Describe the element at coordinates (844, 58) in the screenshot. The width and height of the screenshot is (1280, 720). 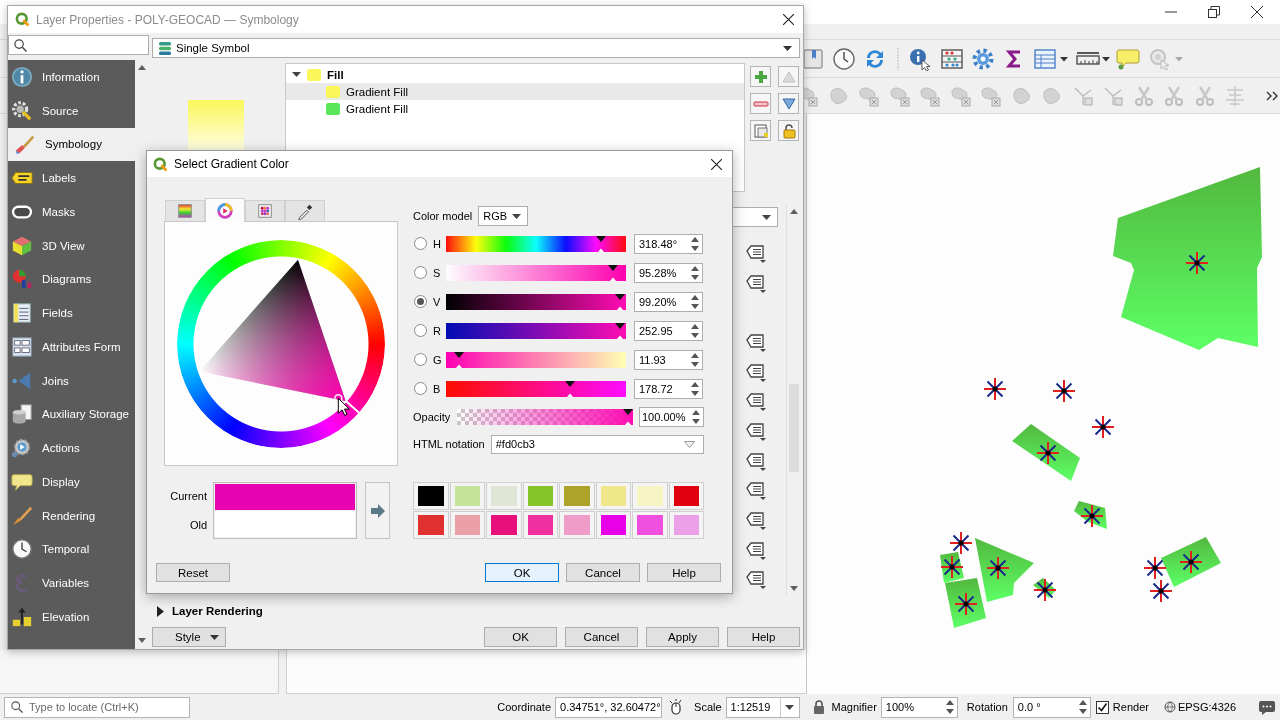
I see `clock-icon` at that location.